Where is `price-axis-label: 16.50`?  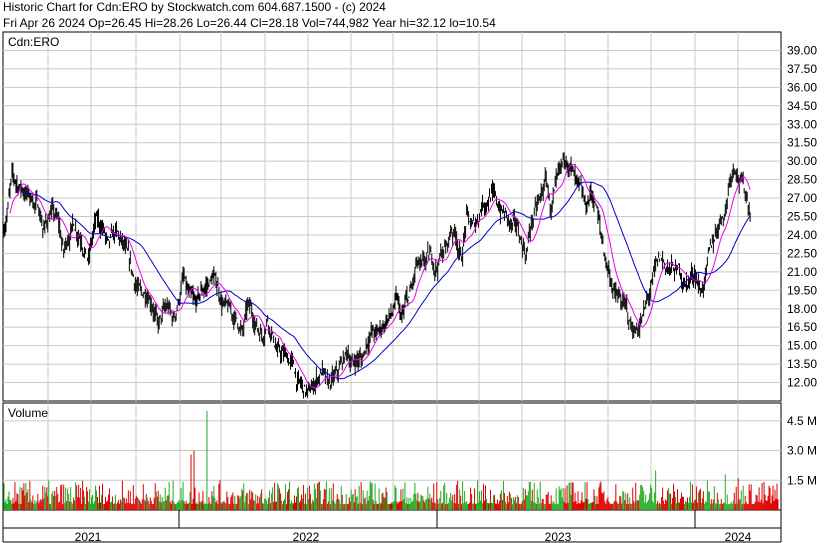 price-axis-label: 16.50 is located at coordinates (802, 327).